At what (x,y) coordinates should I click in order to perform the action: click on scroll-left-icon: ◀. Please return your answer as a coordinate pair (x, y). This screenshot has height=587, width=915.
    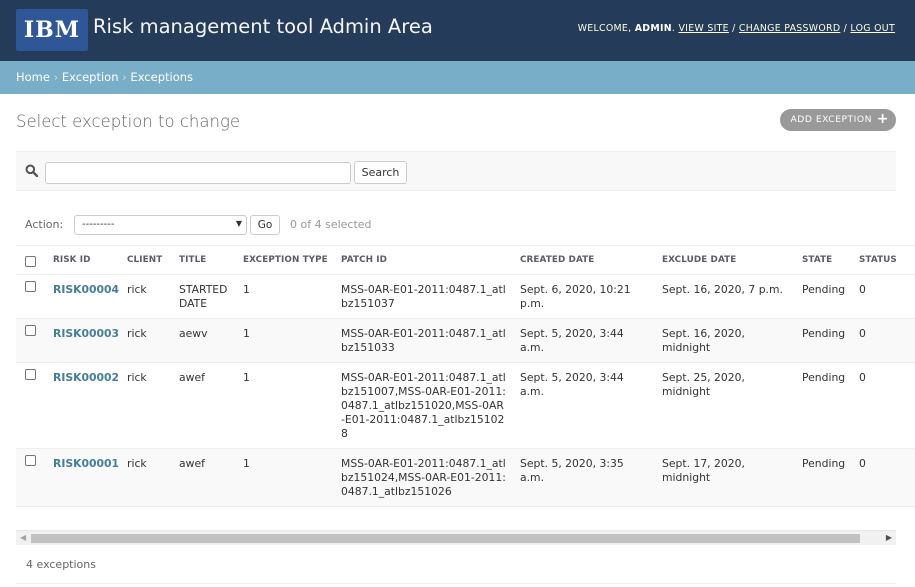
    Looking at the image, I should click on (23, 537).